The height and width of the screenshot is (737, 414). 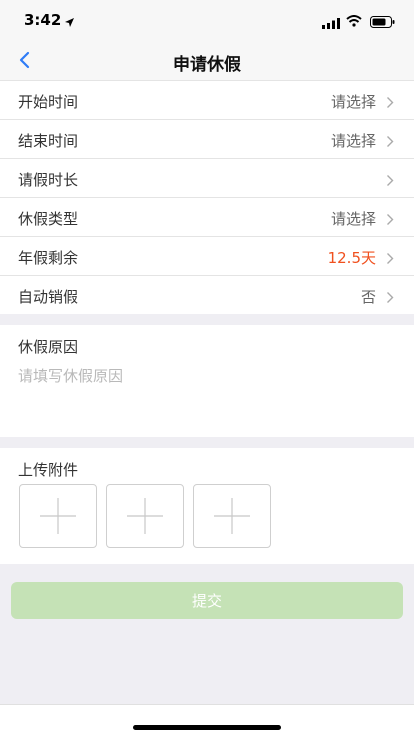 What do you see at coordinates (351, 258) in the screenshot?
I see `row-value: 12.5天` at bounding box center [351, 258].